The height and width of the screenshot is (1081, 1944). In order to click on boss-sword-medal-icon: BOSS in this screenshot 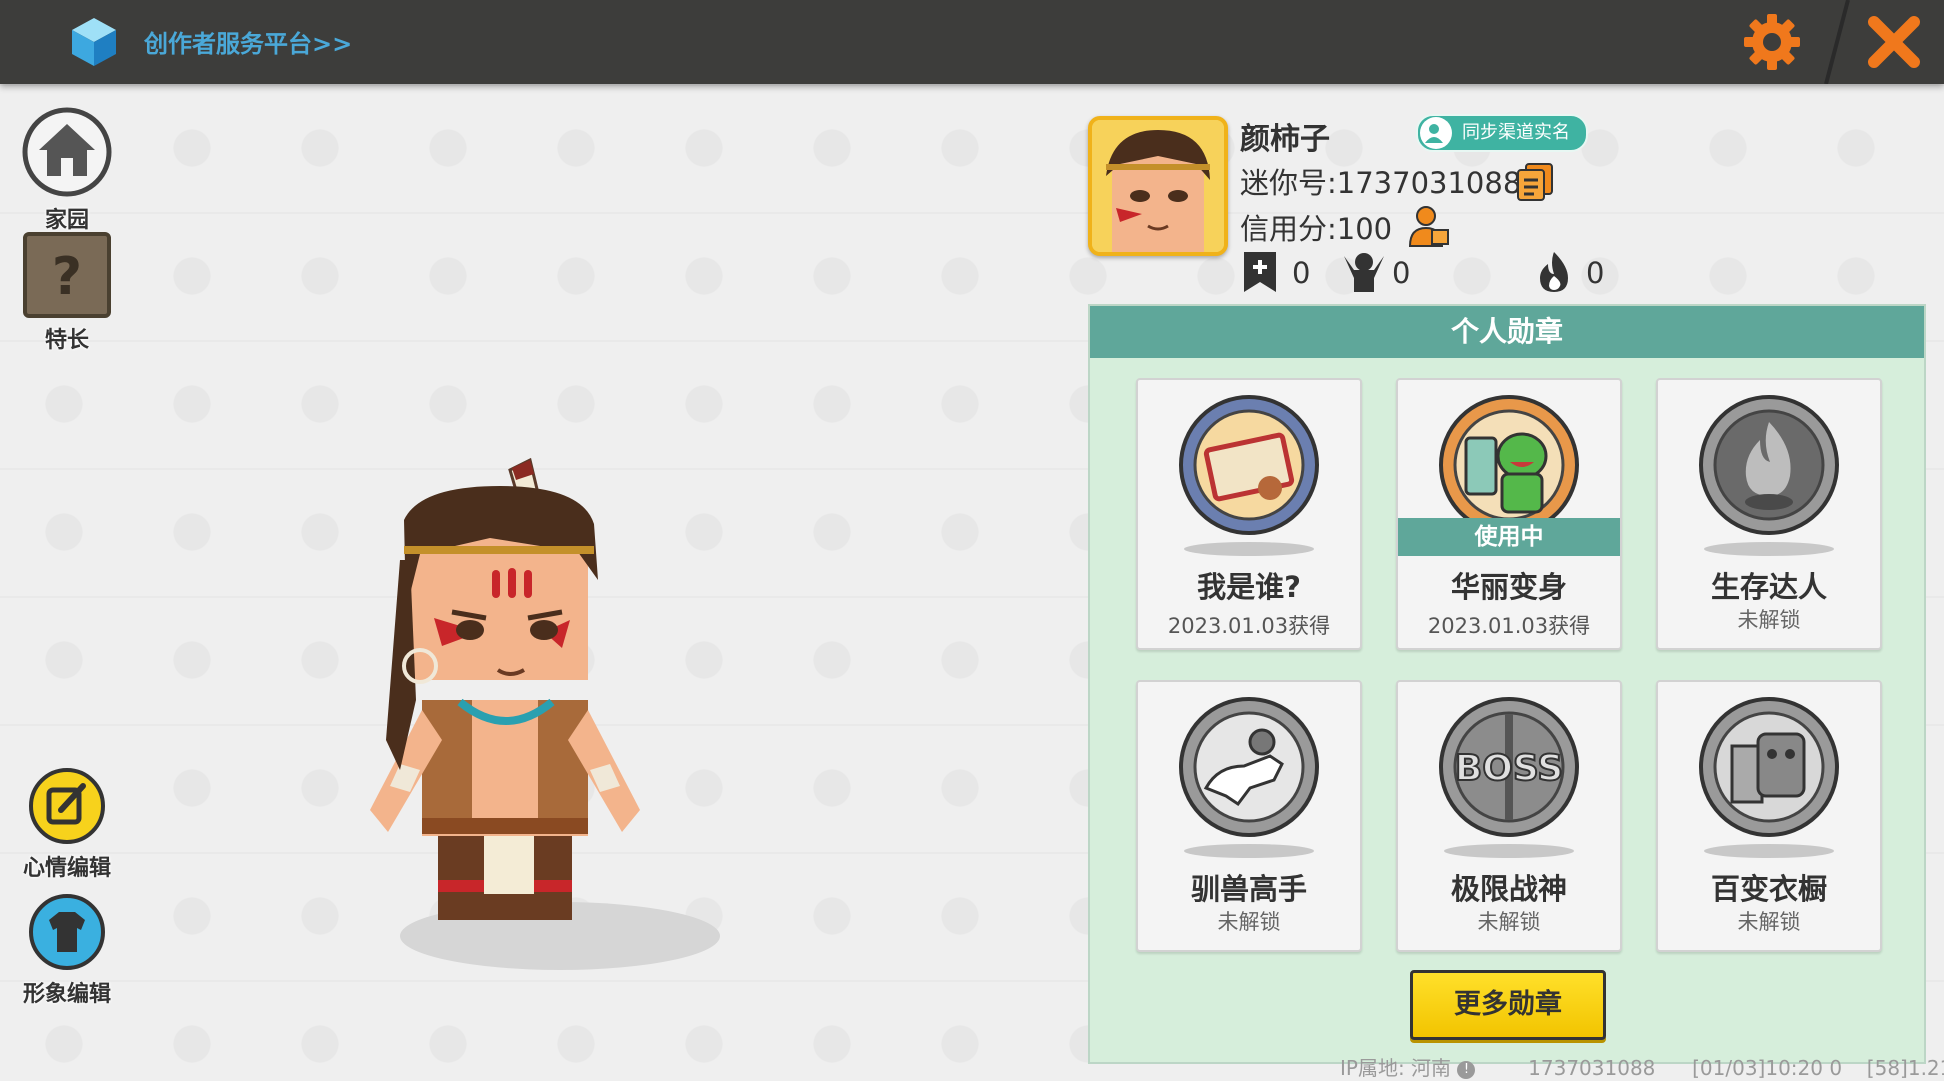, I will do `click(1509, 767)`.